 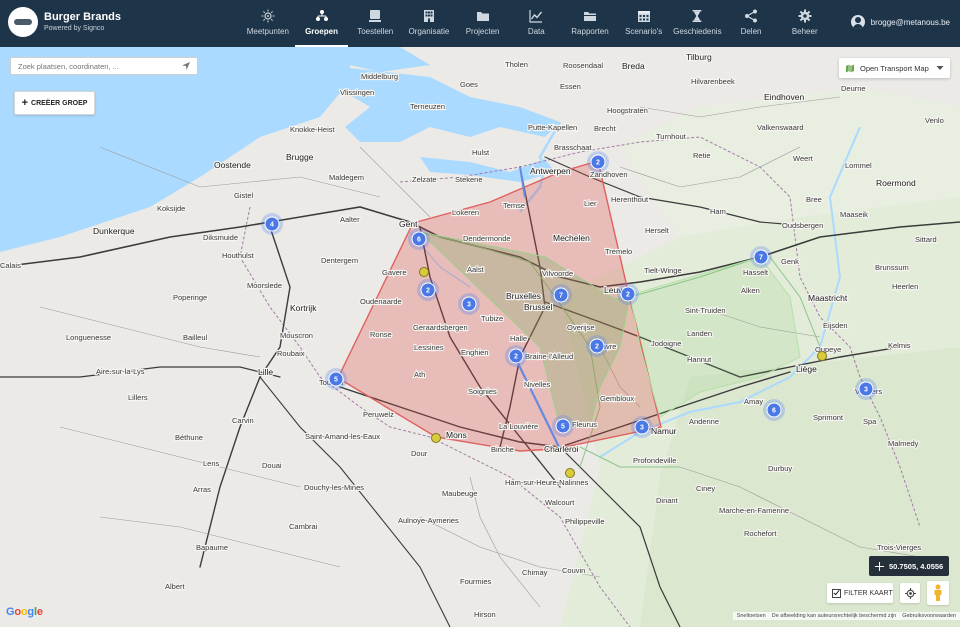 What do you see at coordinates (195, 337) in the screenshot?
I see `svg-text: Bailleul` at bounding box center [195, 337].